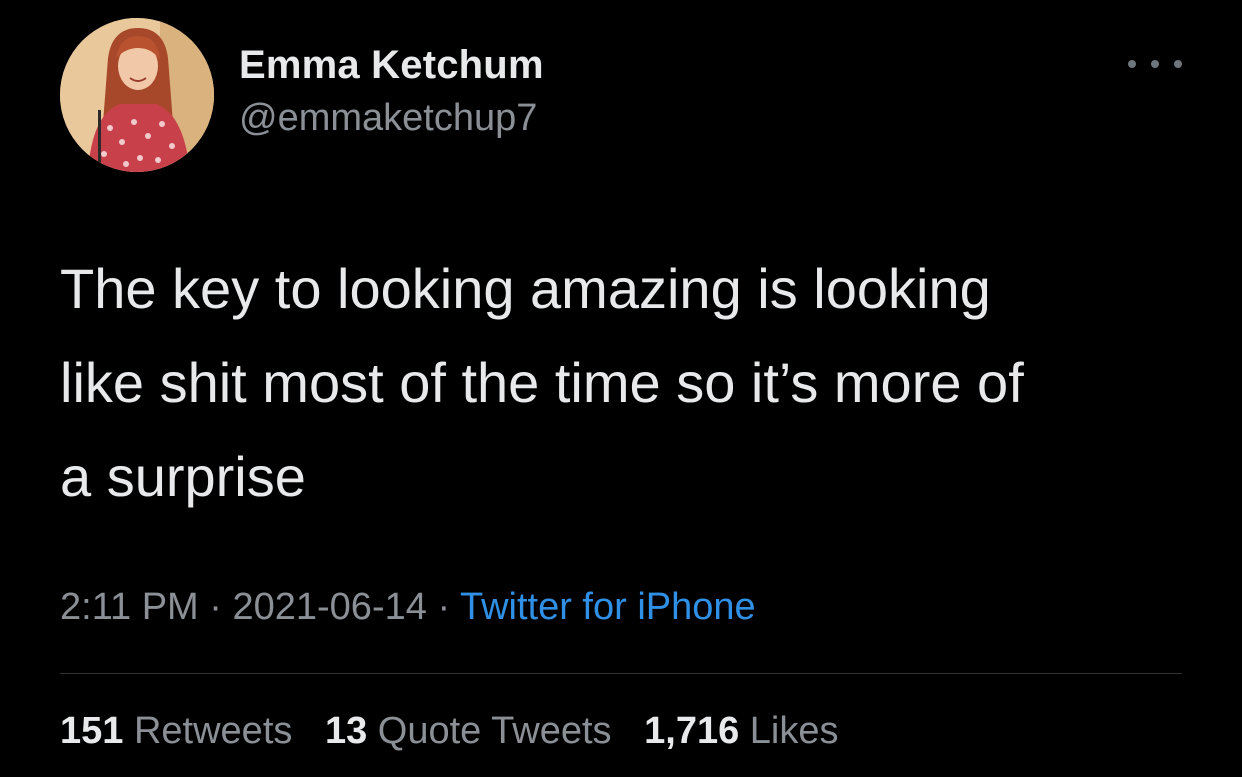  I want to click on quote-tweets-stat: 13 Quote Tweets, so click(468, 731).